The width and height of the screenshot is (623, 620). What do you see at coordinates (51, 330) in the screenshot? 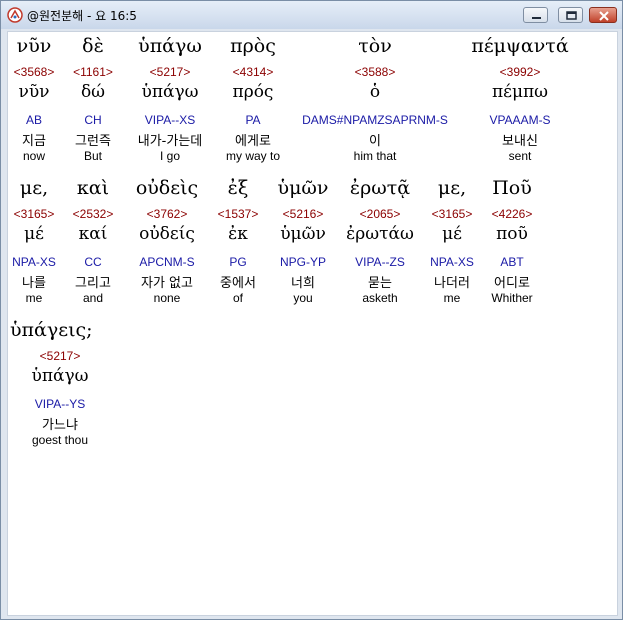
I see `greek-word: ὑπάγεις;` at bounding box center [51, 330].